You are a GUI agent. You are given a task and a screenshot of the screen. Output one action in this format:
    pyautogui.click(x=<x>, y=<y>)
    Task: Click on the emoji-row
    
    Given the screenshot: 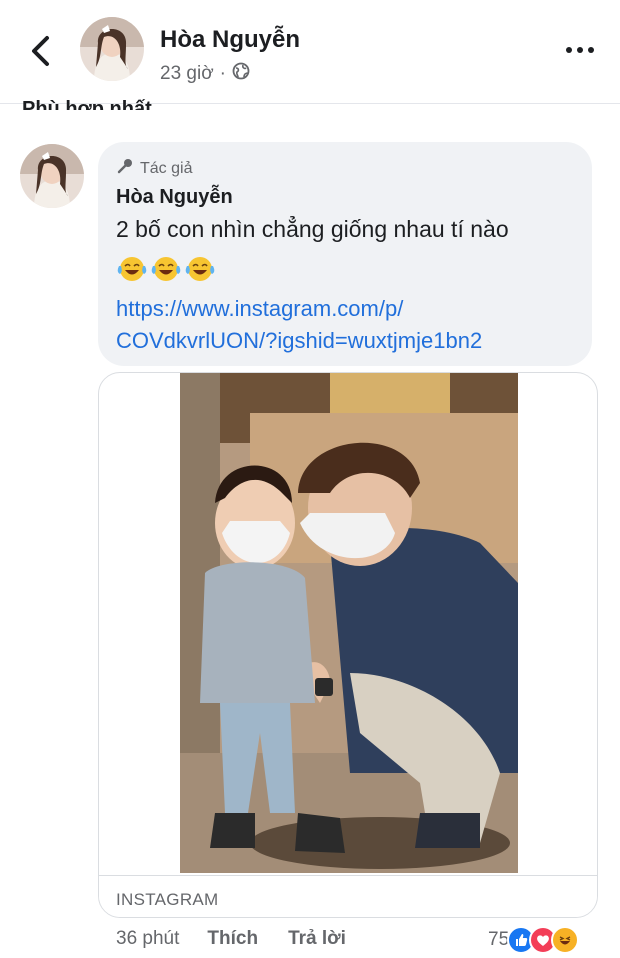 What is the action you would take?
    pyautogui.click(x=166, y=271)
    